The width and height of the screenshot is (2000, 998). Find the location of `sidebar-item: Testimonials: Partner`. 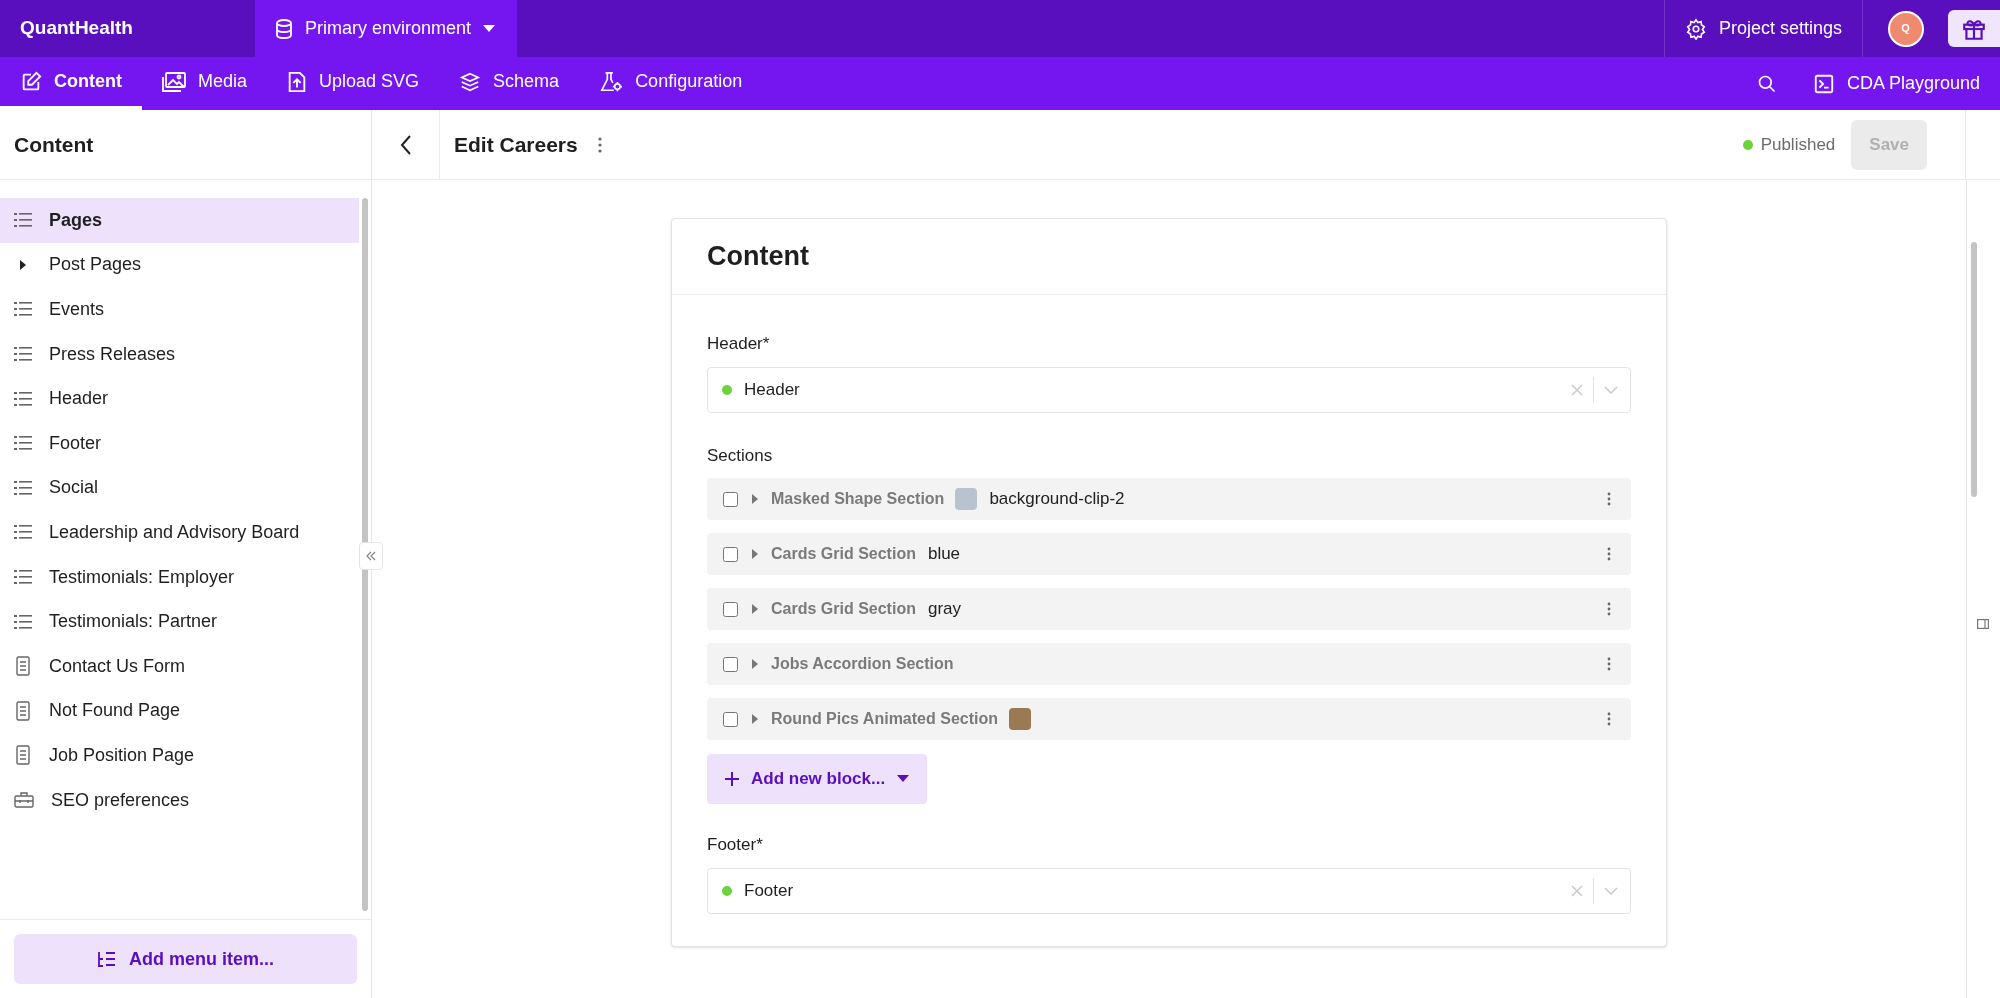

sidebar-item: Testimonials: Partner is located at coordinates (179, 621).